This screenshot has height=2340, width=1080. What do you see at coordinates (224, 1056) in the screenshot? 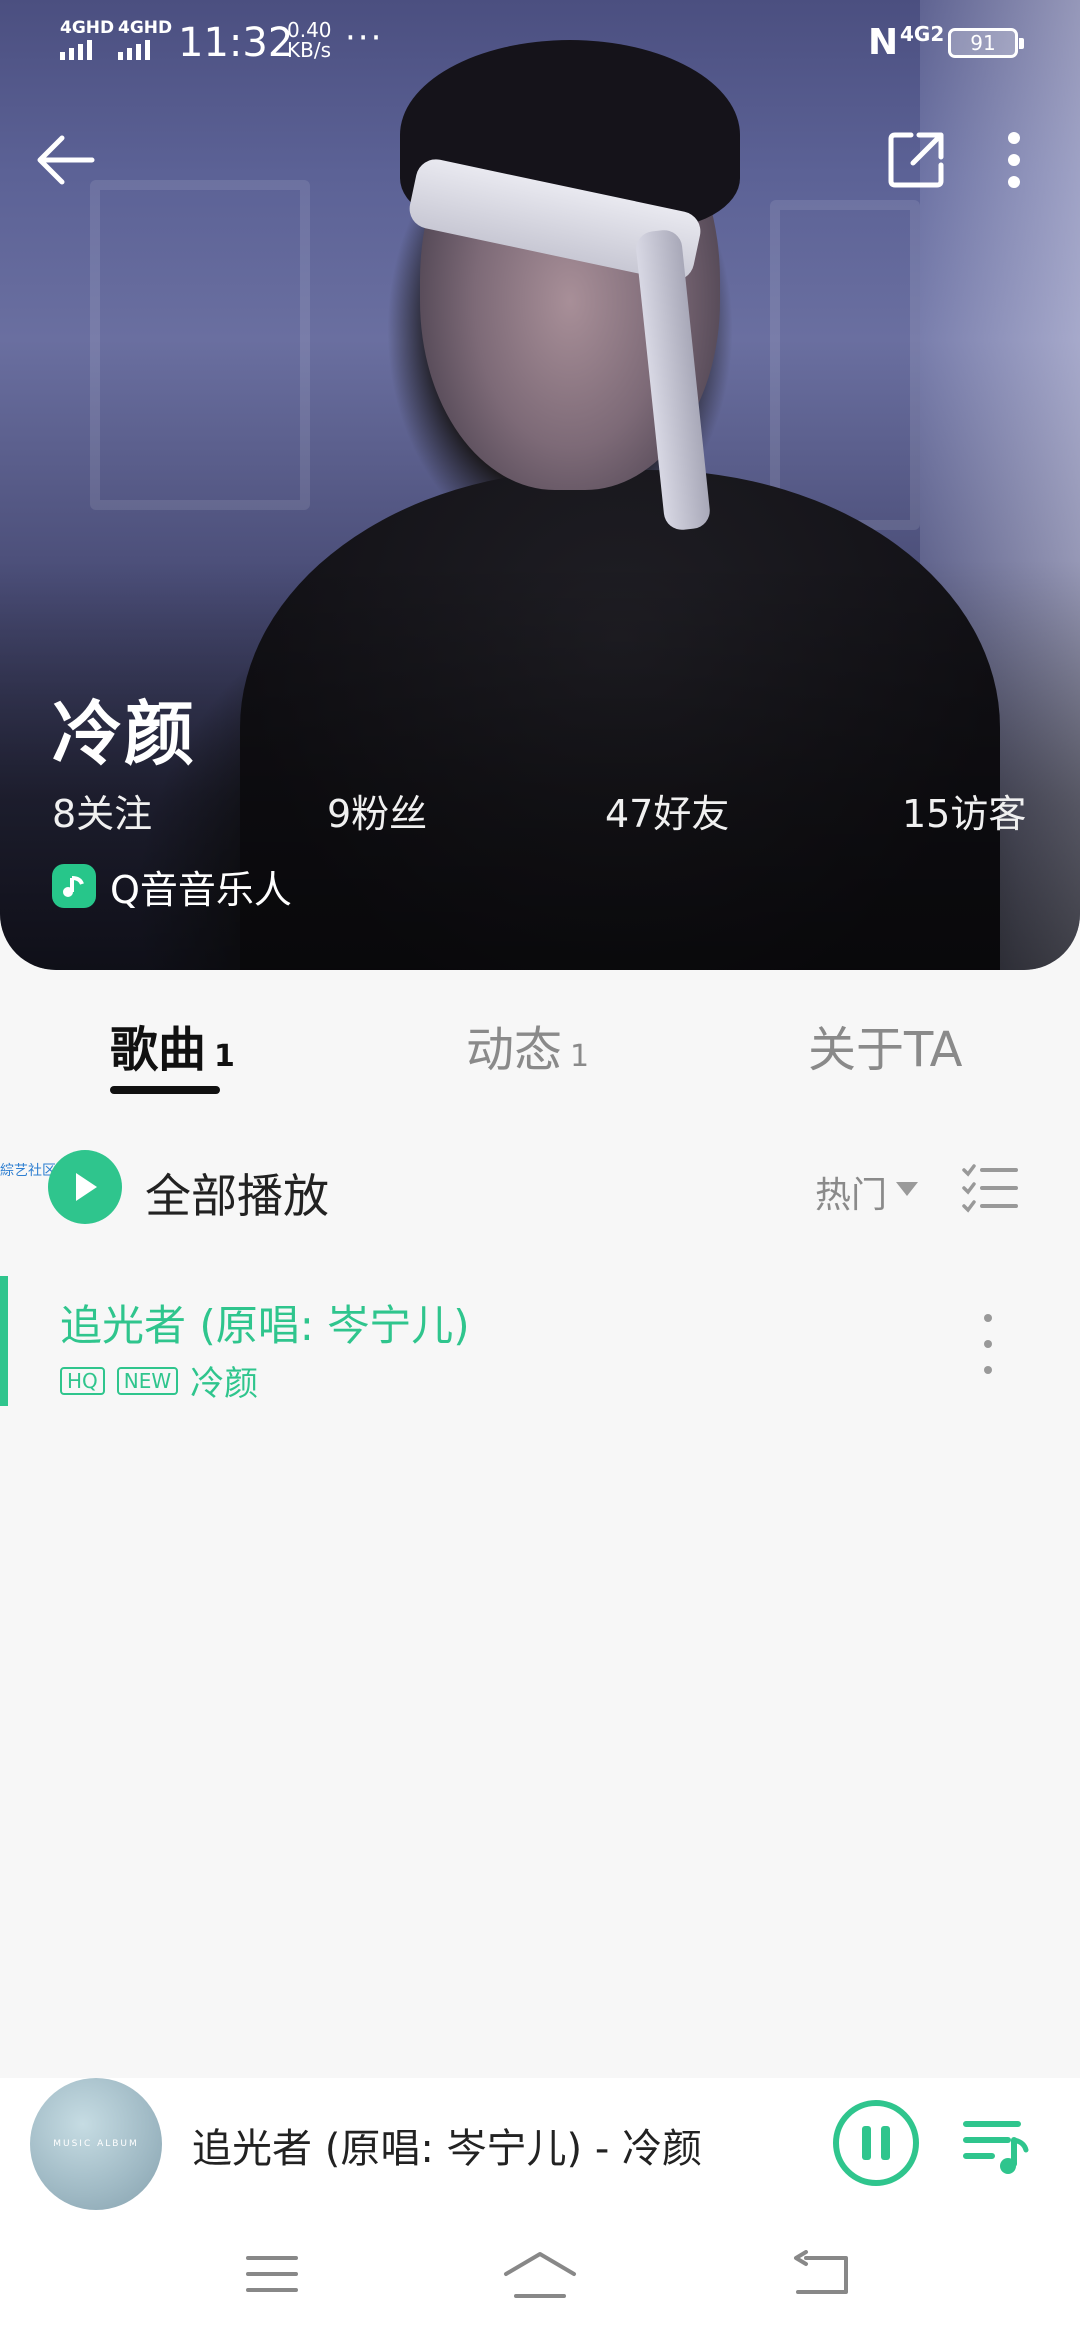
I see `tab-songs-count: 1` at bounding box center [224, 1056].